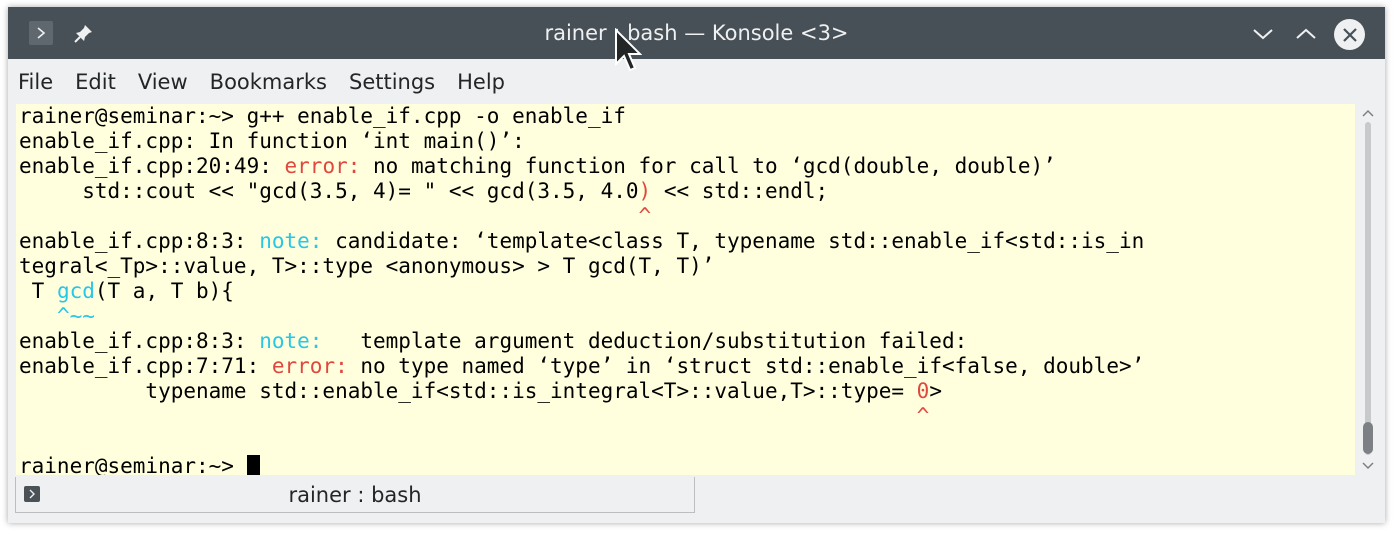  I want to click on tab-bar: rainer : bash, so click(696, 500).